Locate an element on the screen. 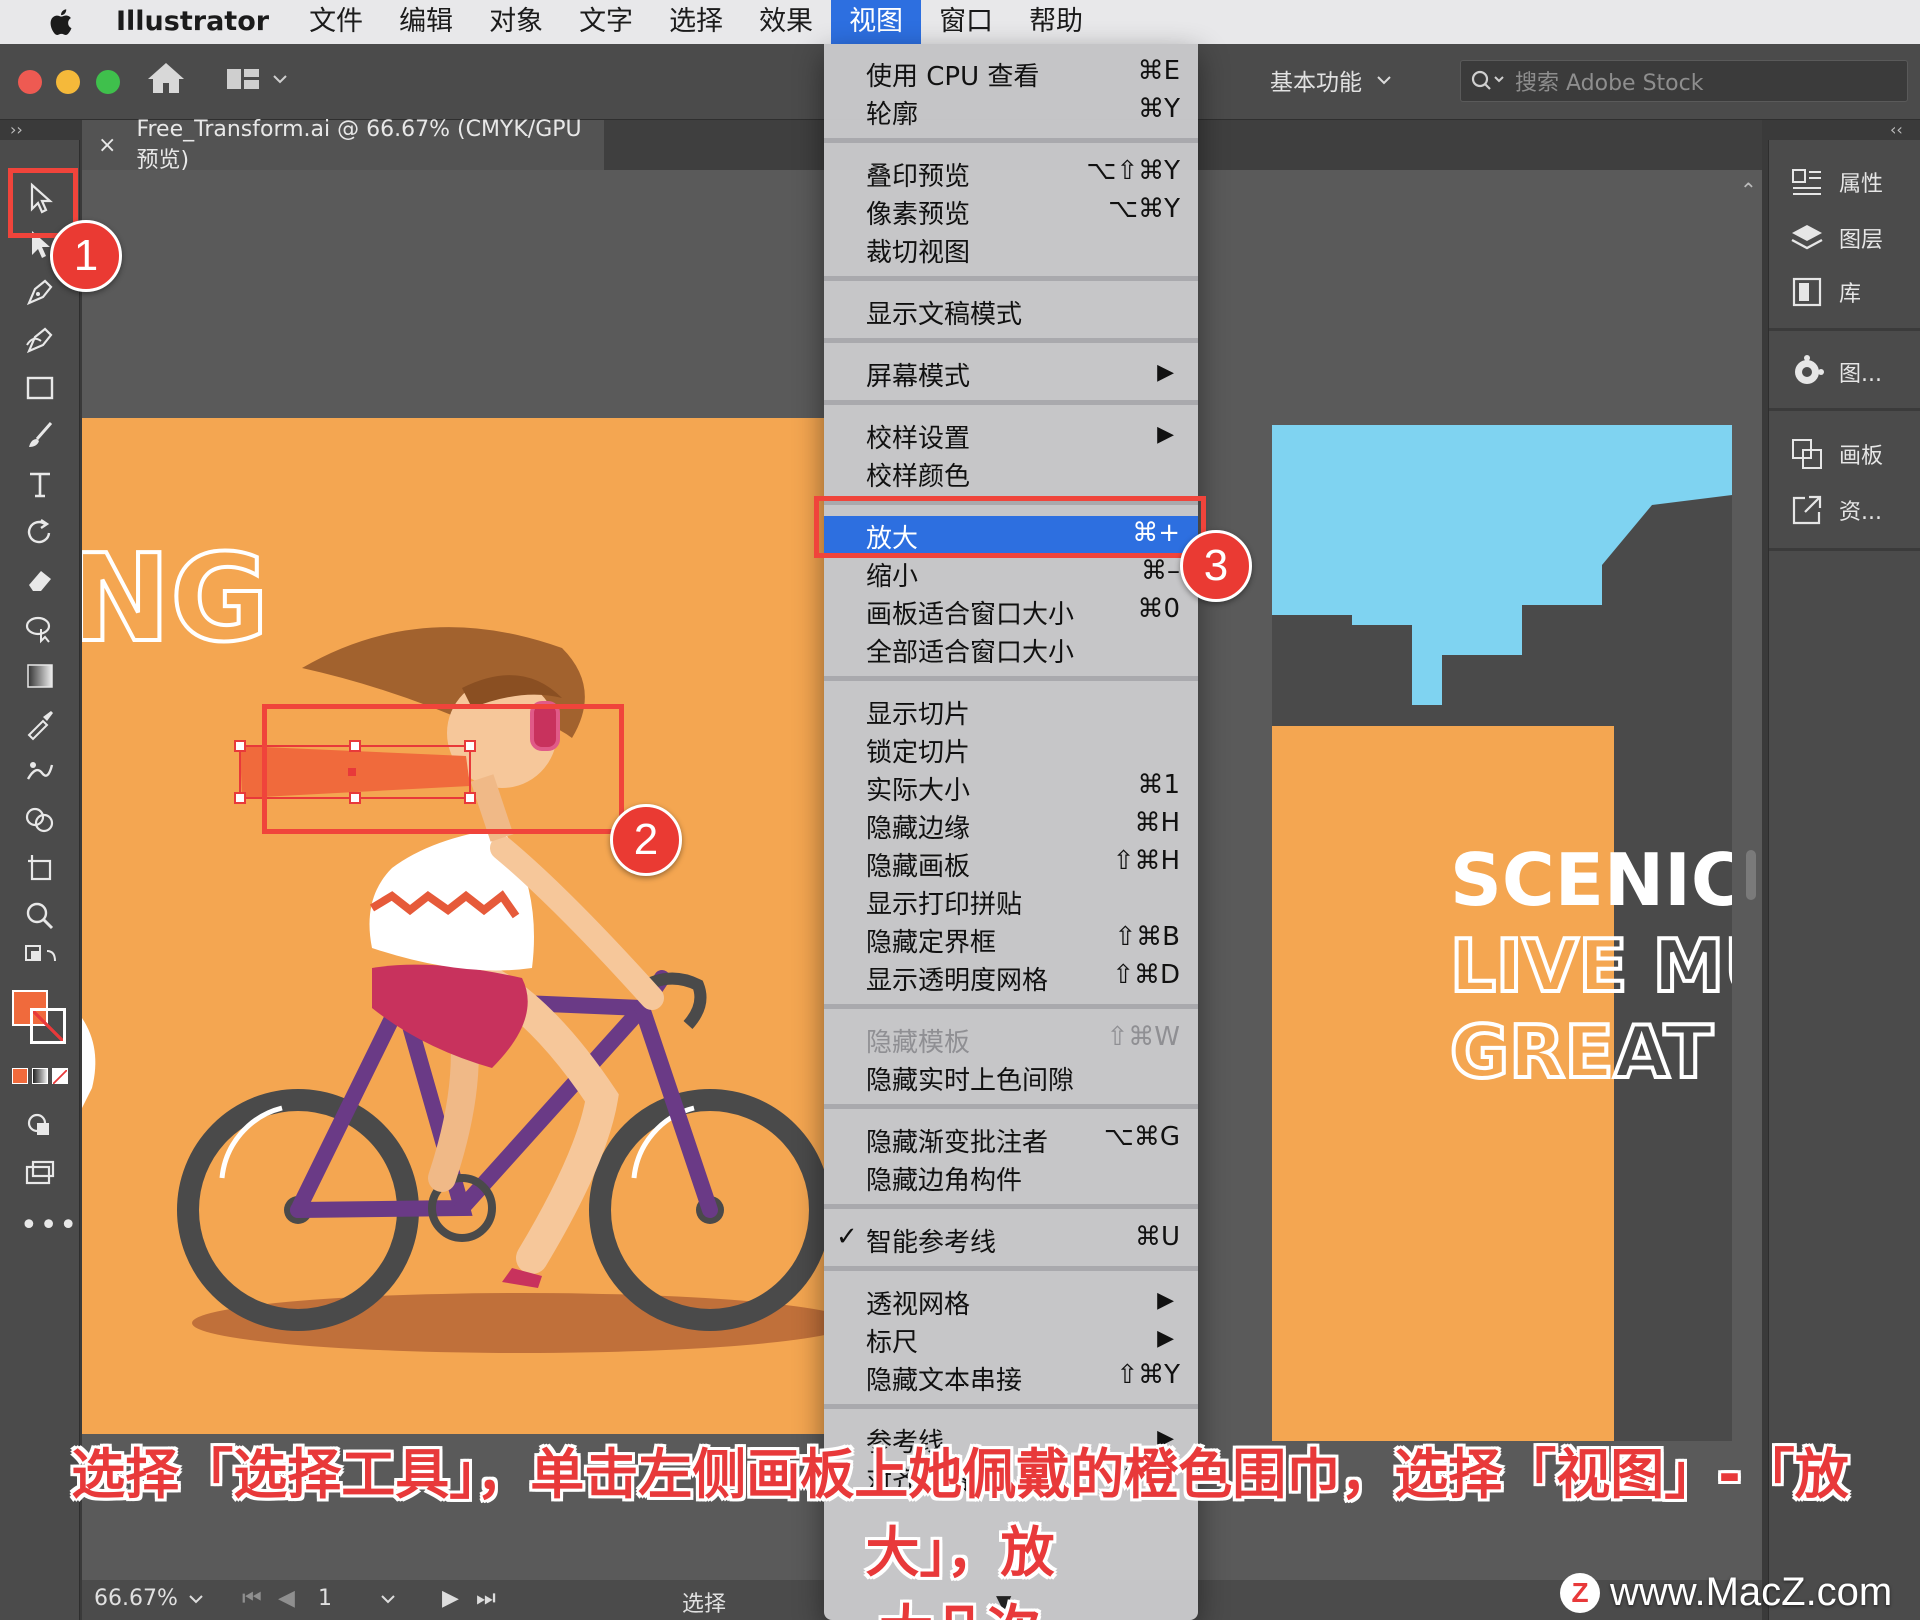 This screenshot has height=1620, width=1920. vertical-scrollbar-thumb is located at coordinates (1751, 875).